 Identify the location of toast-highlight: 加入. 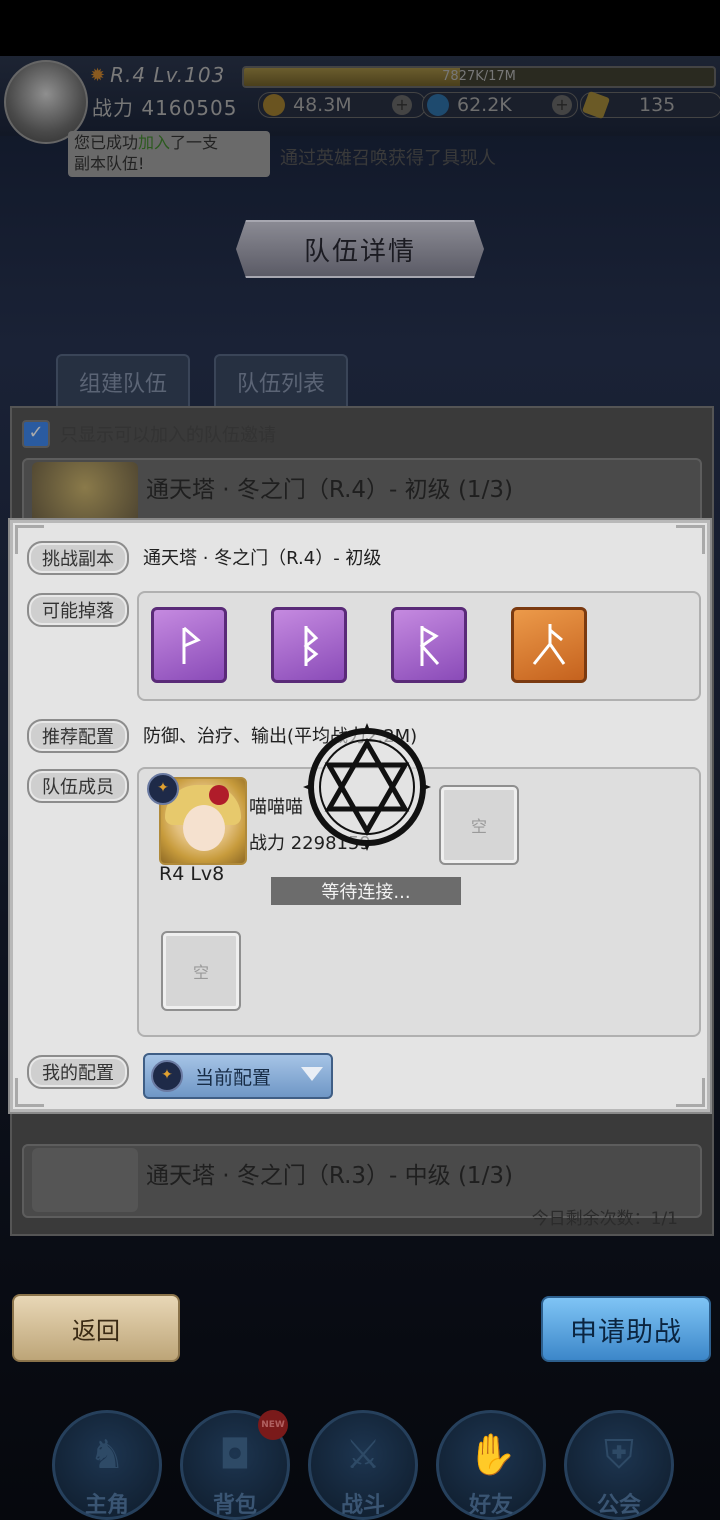
(154, 142).